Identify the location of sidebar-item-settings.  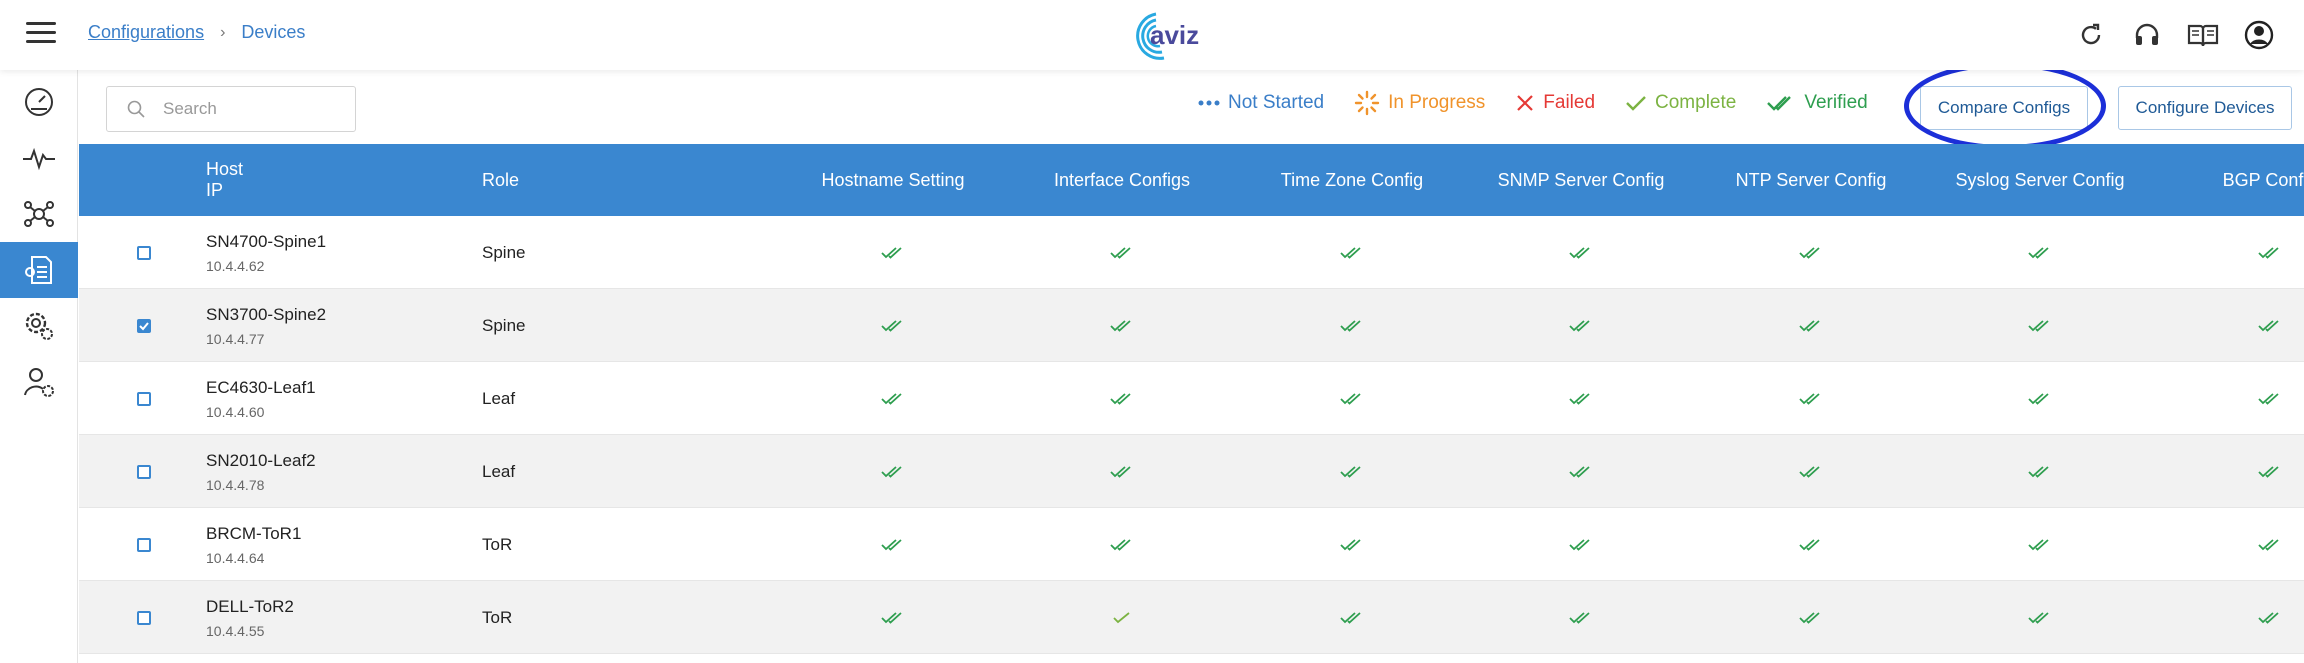
(39, 326).